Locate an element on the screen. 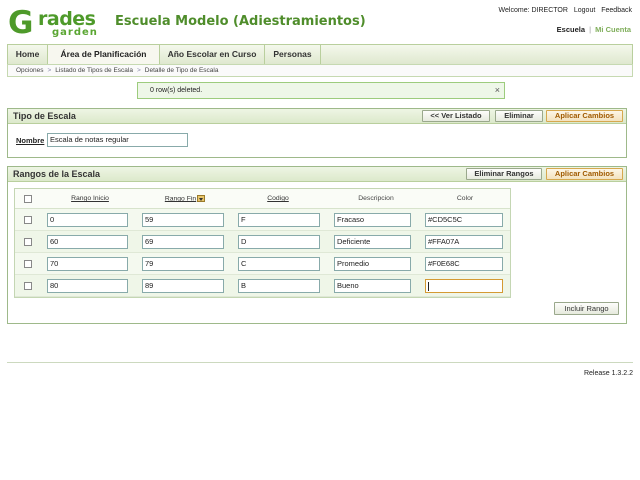 Image resolution: width=640 pixels, height=480 pixels. rangos-escala-title: Rangos de la Escala is located at coordinates (57, 174).